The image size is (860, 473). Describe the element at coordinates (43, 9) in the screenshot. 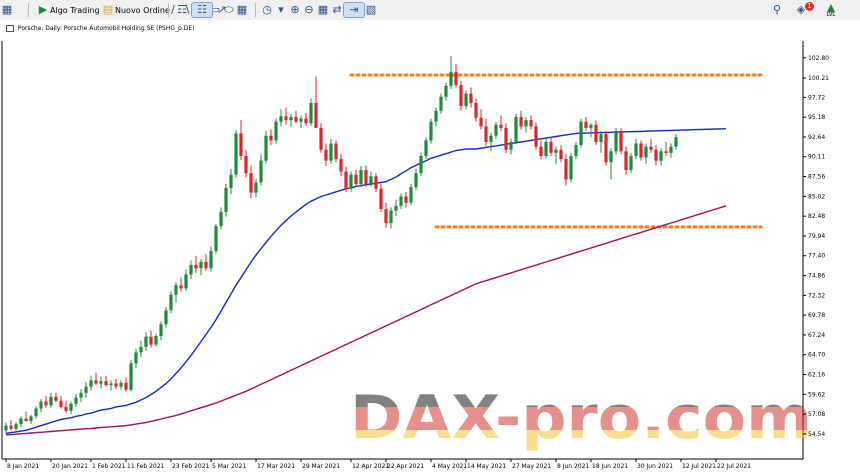

I see `algo-trading-icon: ▶` at that location.